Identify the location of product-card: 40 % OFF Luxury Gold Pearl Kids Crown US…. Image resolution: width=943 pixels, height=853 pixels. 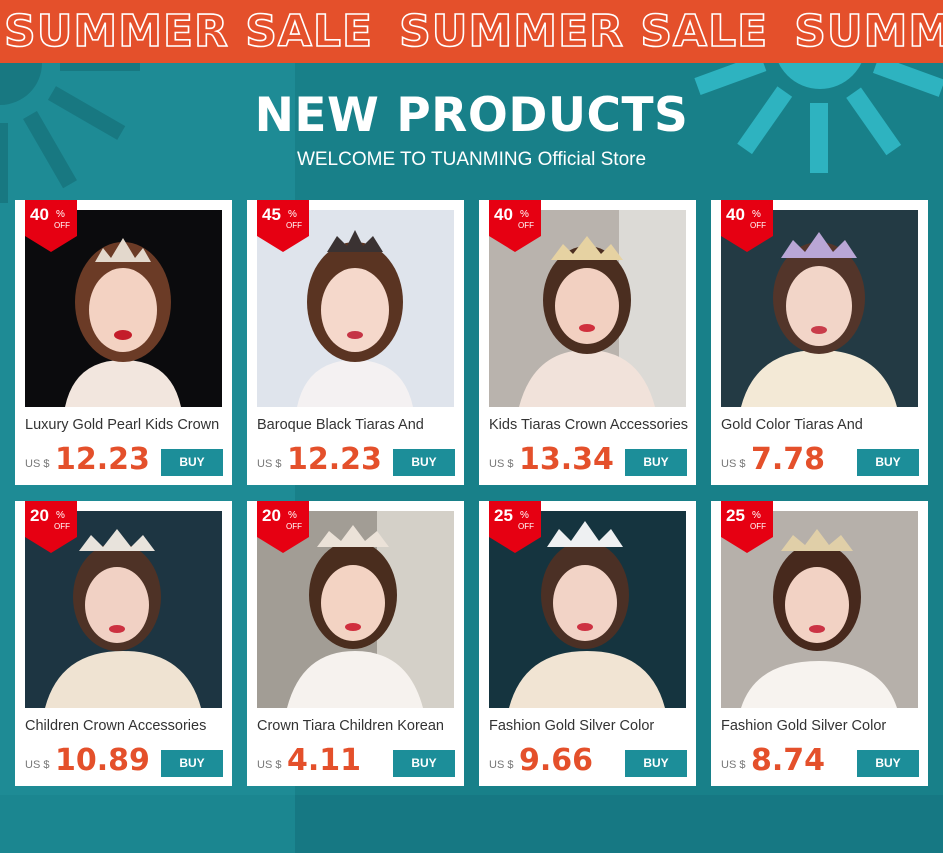
(123, 342).